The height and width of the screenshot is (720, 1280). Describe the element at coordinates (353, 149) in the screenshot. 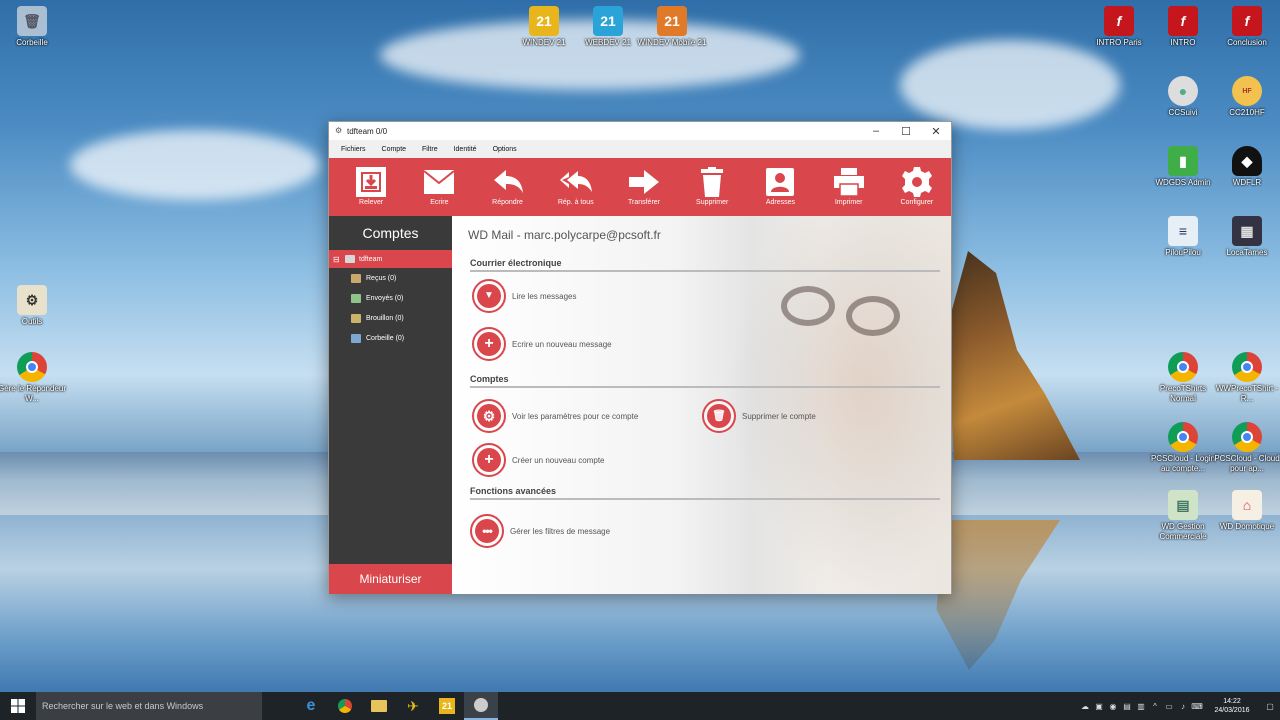

I see `menu-fichiers: Fichiers` at that location.